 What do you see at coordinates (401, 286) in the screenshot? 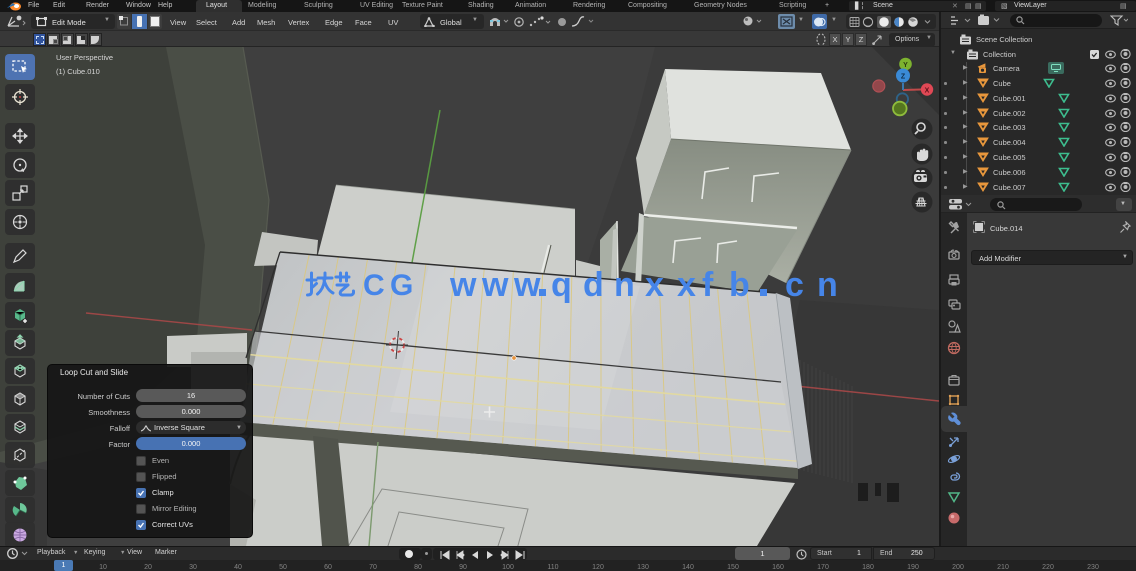
I see `svg-text: G` at bounding box center [401, 286].